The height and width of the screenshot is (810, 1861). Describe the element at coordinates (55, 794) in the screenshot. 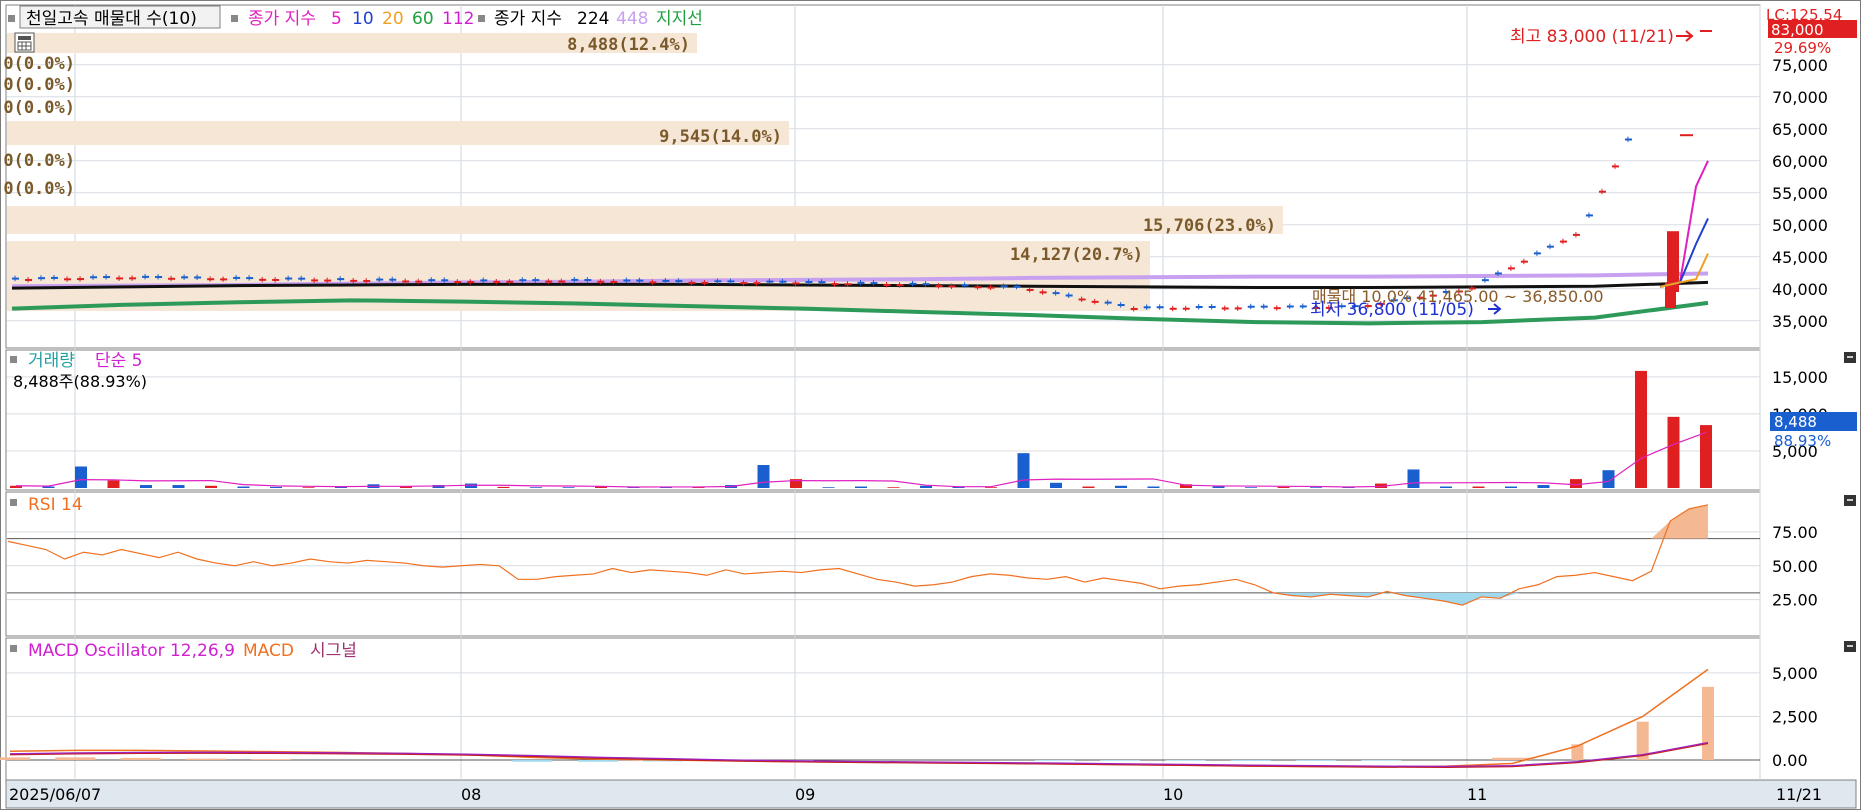

I see `time-label-start: 2025/06/07` at that location.